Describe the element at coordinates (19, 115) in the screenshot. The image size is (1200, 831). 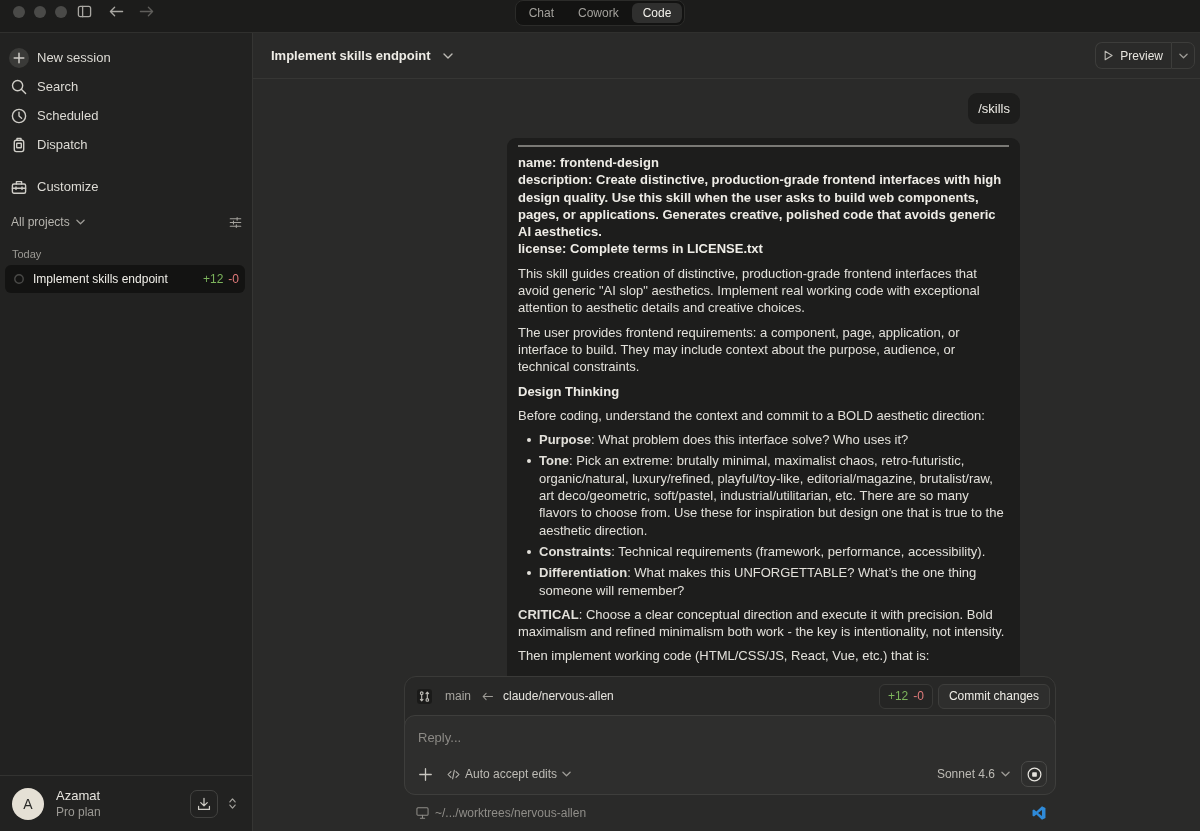
I see `clock-icon` at that location.